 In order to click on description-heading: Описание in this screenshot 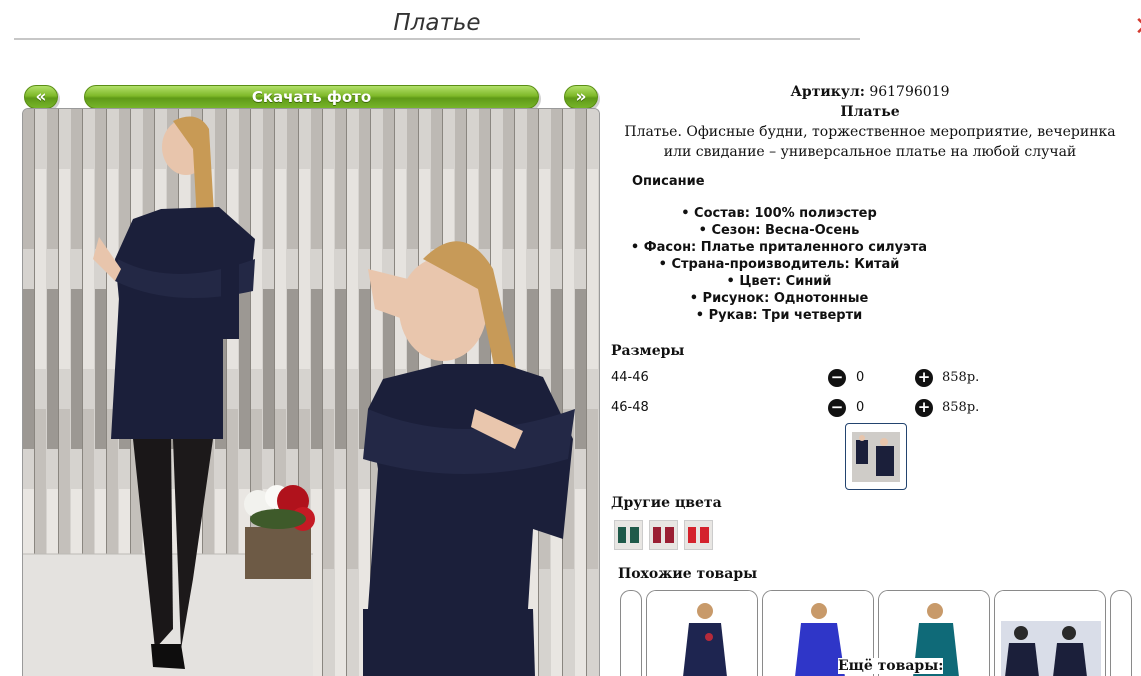, I will do `click(668, 181)`.